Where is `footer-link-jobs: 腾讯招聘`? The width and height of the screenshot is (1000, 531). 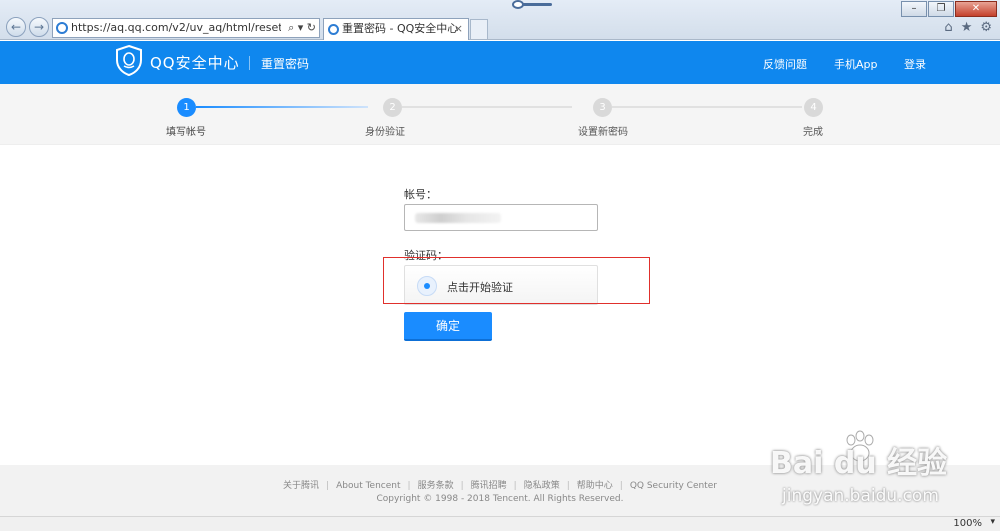 footer-link-jobs: 腾讯招聘 is located at coordinates (489, 486).